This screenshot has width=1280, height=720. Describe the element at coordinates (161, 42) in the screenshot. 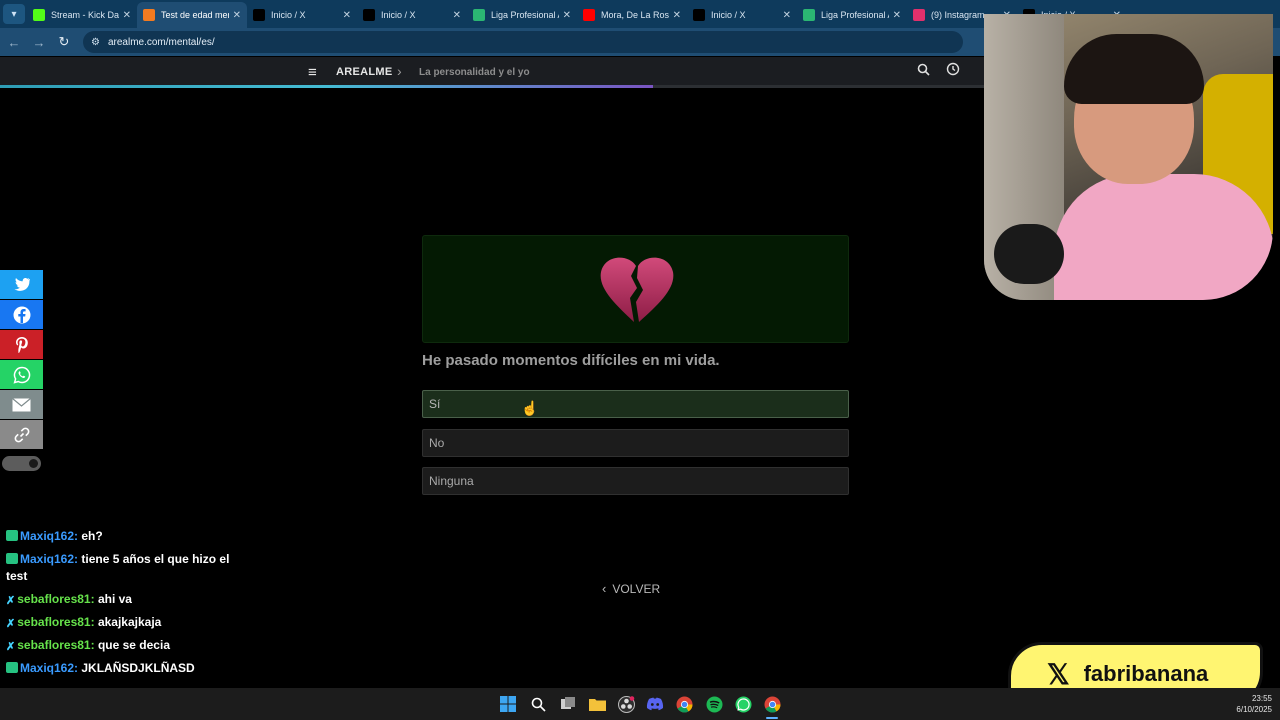

I see `url-text: arealme.com/mental/es/` at that location.